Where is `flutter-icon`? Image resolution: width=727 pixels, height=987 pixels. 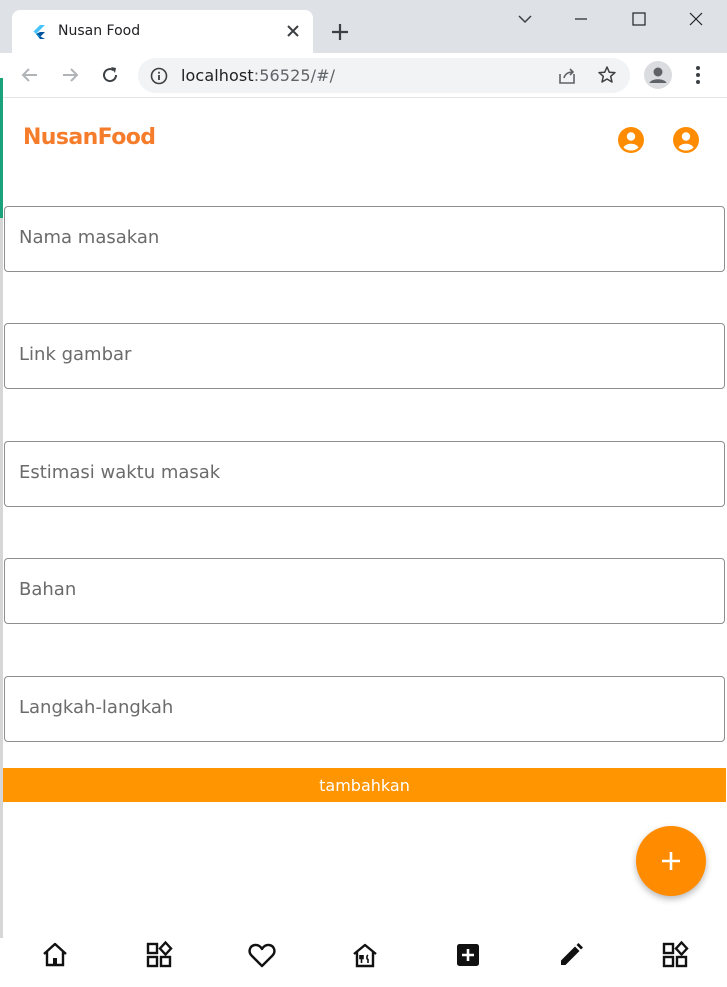
flutter-icon is located at coordinates (39, 32).